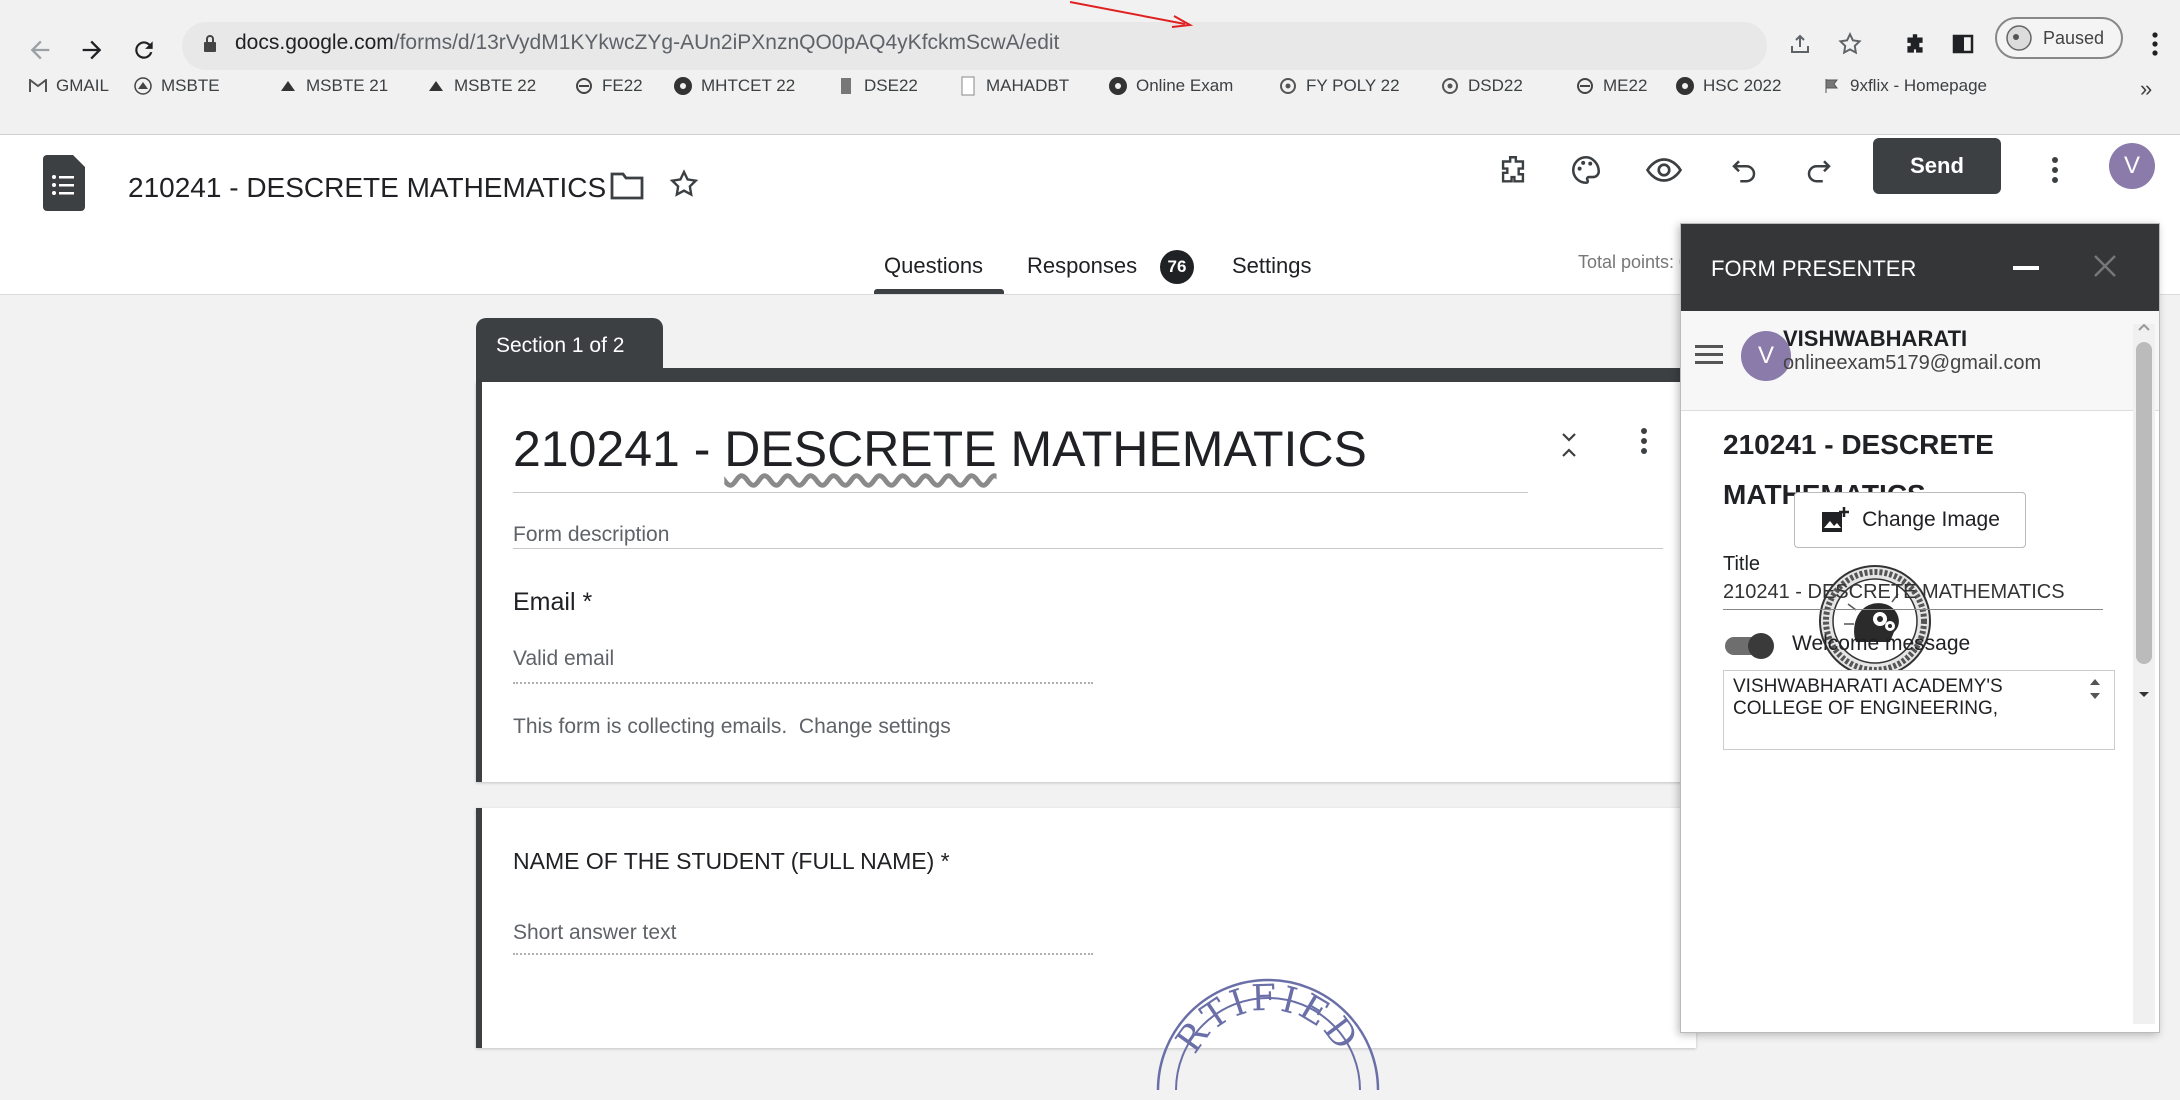  What do you see at coordinates (1664, 170) in the screenshot?
I see `preview-eye-icon` at bounding box center [1664, 170].